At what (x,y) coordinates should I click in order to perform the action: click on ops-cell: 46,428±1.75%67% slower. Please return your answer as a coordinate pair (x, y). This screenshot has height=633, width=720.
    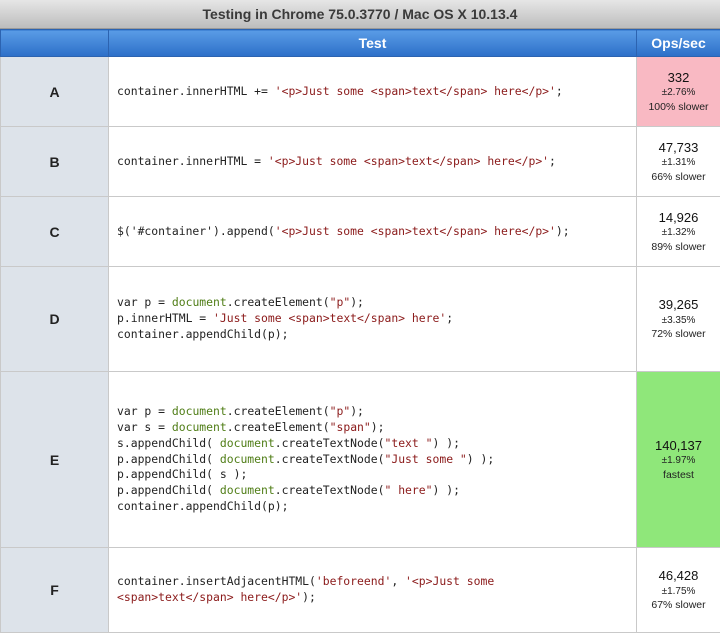
    Looking at the image, I should click on (678, 590).